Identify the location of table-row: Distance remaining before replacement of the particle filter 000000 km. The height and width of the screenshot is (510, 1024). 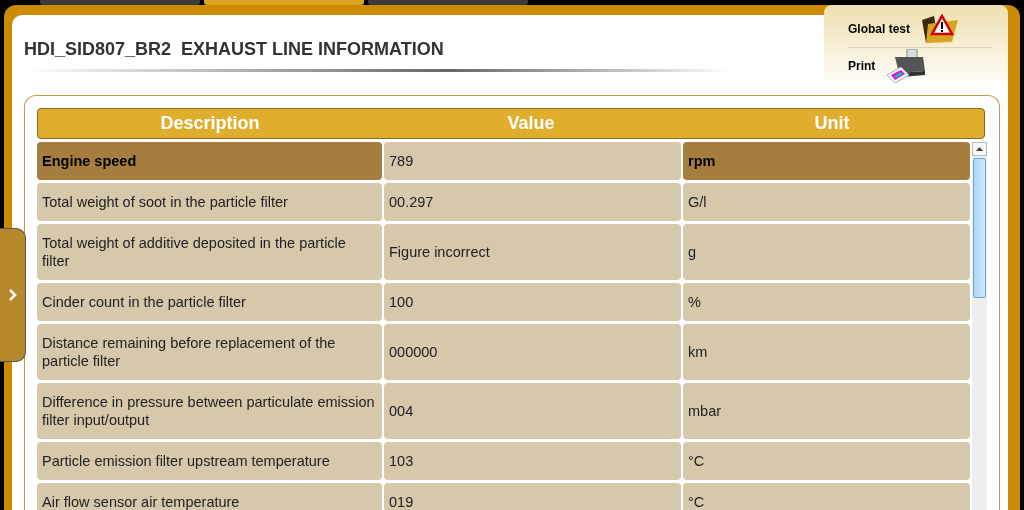
(503, 352).